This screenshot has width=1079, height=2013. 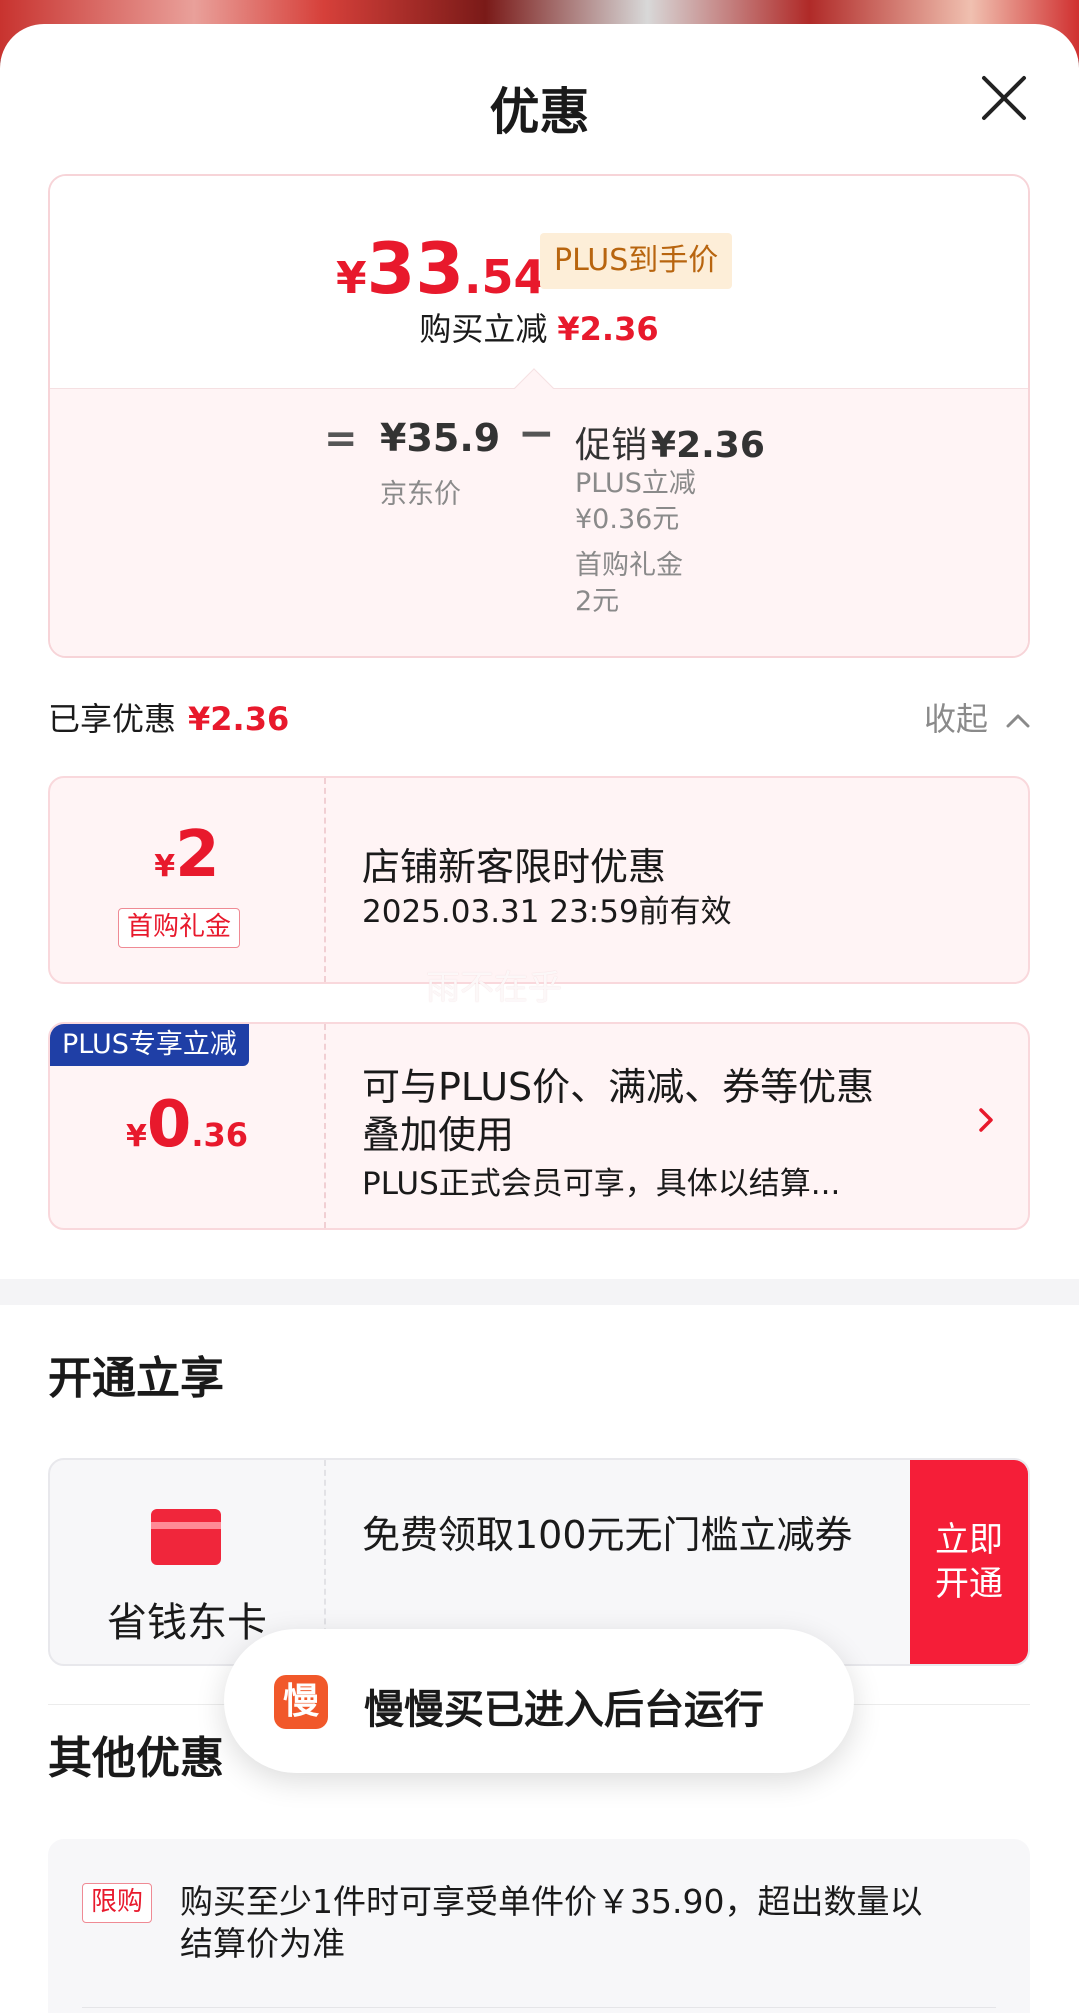 What do you see at coordinates (341, 439) in the screenshot?
I see `equals-sign: =` at bounding box center [341, 439].